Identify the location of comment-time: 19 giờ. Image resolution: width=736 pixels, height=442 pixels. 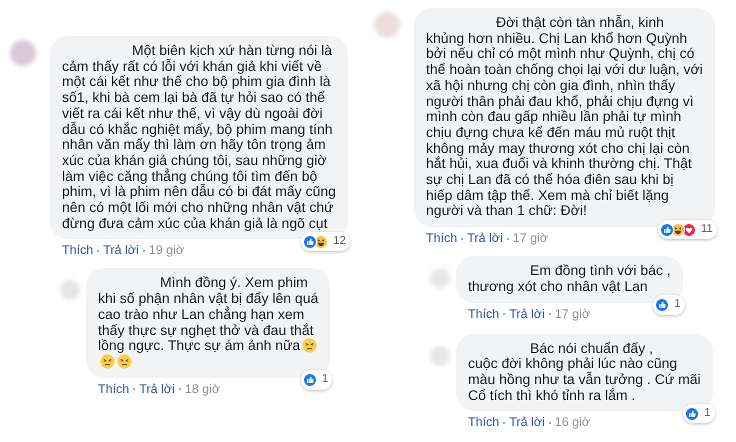
(166, 250).